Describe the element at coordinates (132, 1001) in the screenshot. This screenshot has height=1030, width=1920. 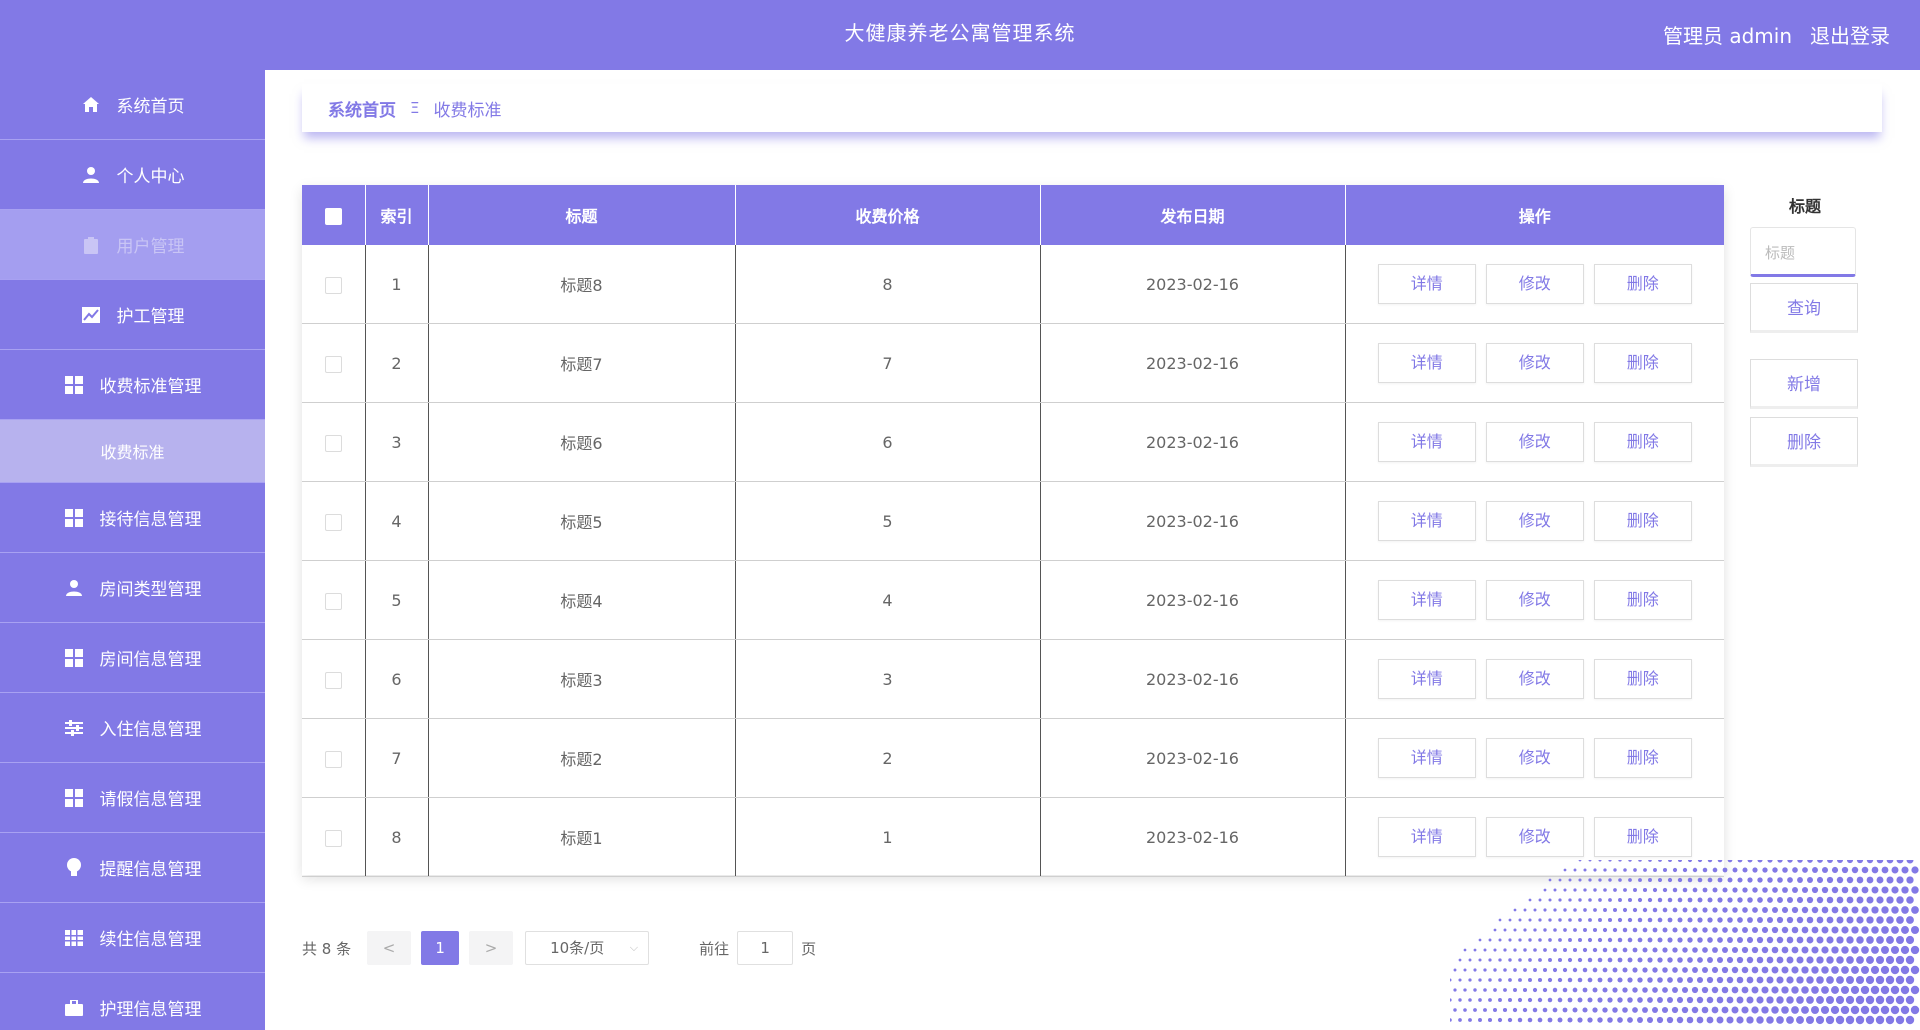
I see `sidebar-item-nursing: 护理信息管理` at that location.